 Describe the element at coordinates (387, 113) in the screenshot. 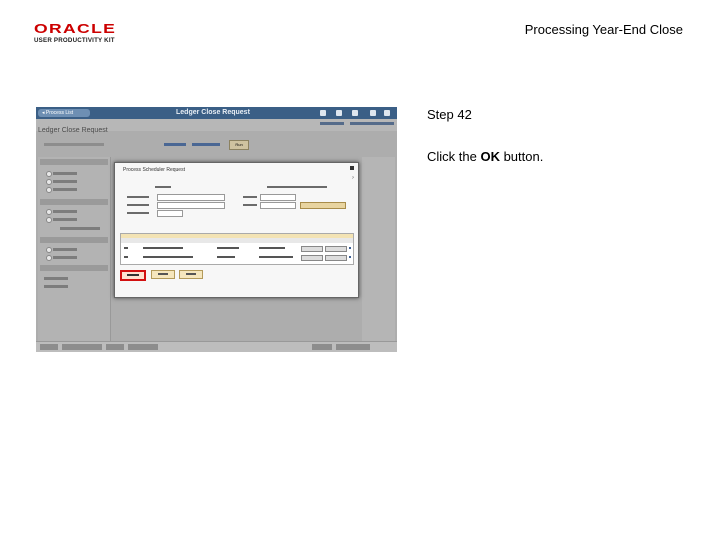

I see `nav-icon` at that location.